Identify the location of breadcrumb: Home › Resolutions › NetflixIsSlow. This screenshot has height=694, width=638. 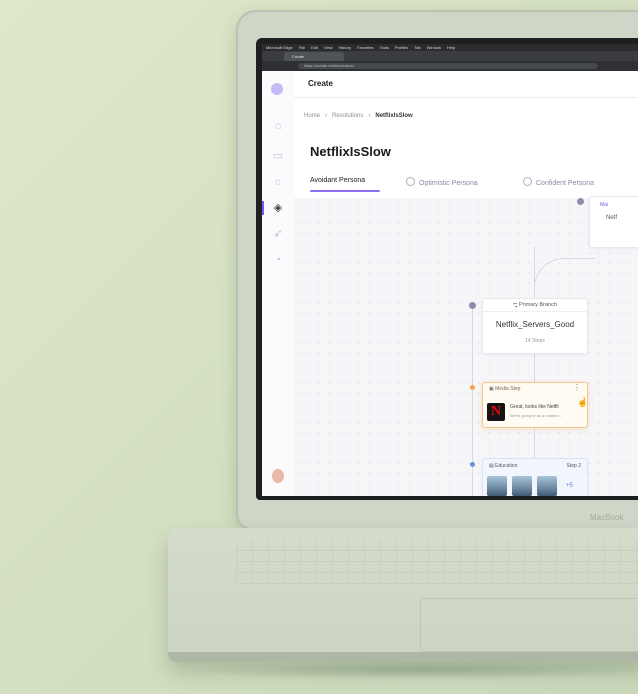
(358, 116).